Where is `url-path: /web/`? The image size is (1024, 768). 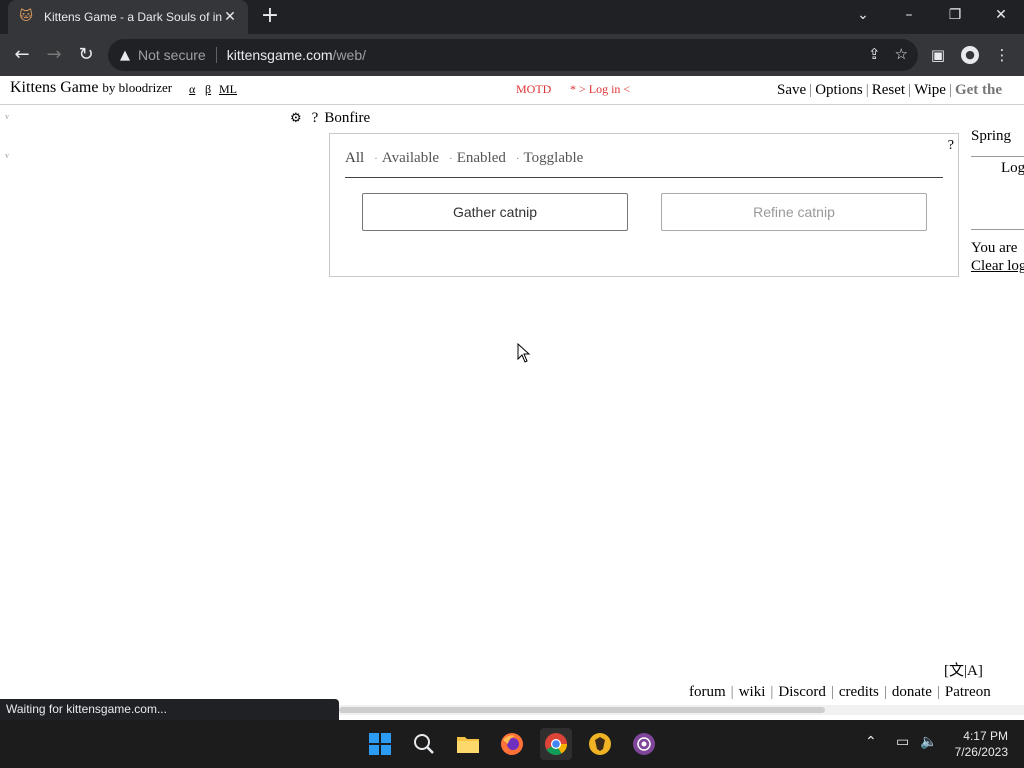
url-path: /web/ is located at coordinates (349, 55).